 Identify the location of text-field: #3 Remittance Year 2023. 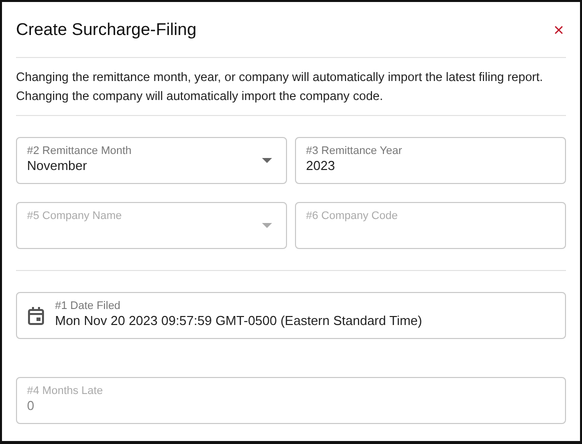
(430, 160).